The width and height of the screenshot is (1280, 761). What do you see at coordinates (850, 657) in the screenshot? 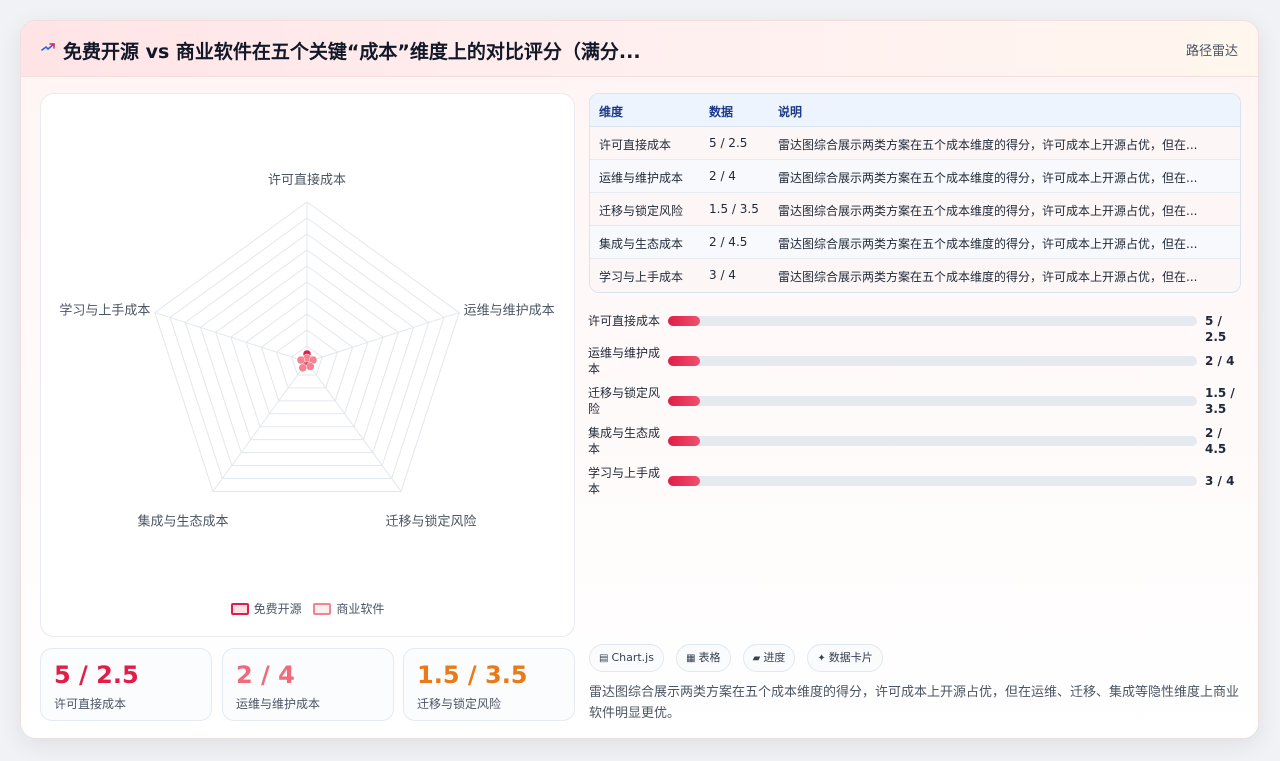
I see `chip-label: 数据卡片` at bounding box center [850, 657].